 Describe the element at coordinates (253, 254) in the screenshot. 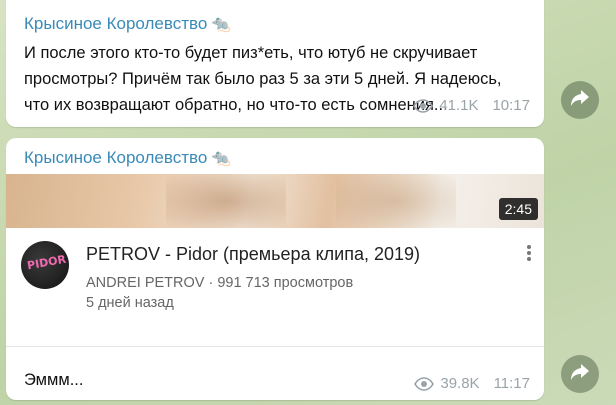

I see `video-title: PETROV - Pidor (премьера клипа, 2019)` at that location.